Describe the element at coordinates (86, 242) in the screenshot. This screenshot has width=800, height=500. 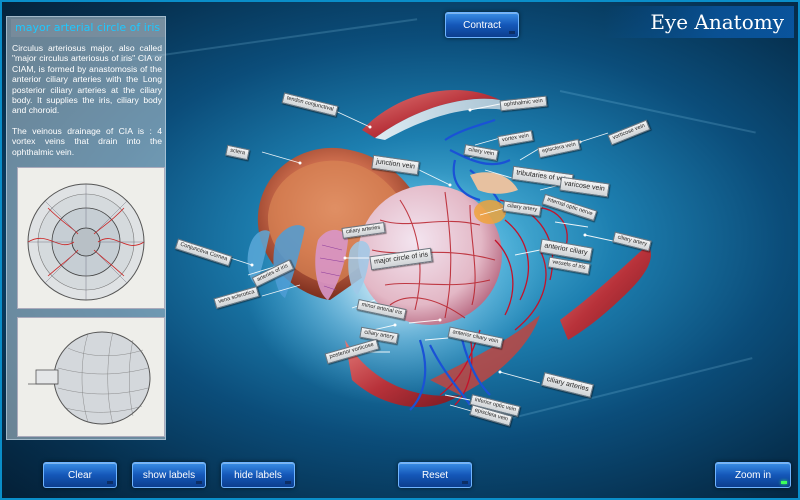
I see `iris-drawing-icon` at that location.